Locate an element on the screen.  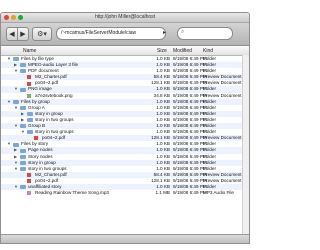
search-input: ⌕ is located at coordinates (205, 33).